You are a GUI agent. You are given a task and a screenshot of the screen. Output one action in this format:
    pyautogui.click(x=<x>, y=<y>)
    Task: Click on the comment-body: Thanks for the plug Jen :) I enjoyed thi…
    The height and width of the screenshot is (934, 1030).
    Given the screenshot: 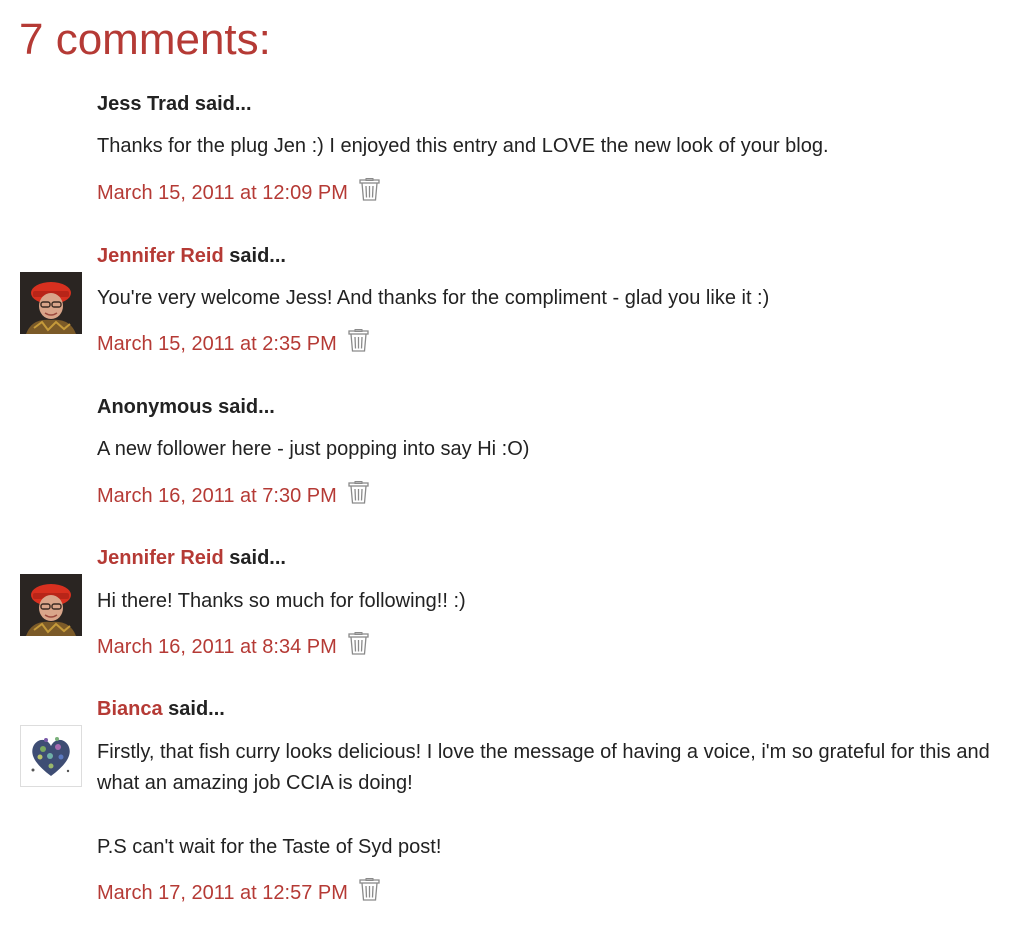 What is the action you would take?
    pyautogui.click(x=547, y=146)
    